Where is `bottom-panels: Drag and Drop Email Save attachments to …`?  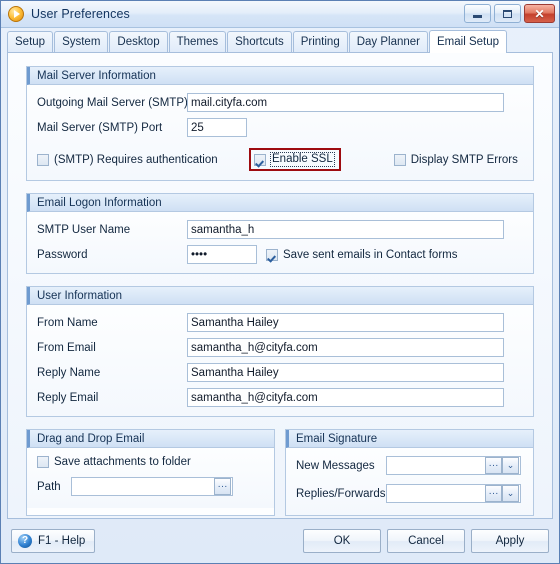 bottom-panels: Drag and Drop Email Save attachments to … is located at coordinates (280, 472).